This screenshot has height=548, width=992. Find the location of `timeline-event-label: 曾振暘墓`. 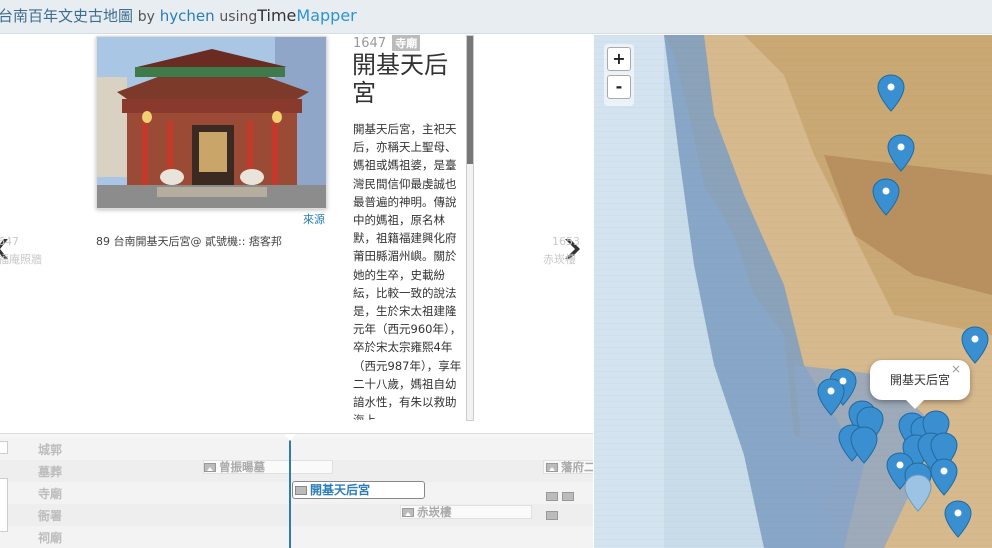

timeline-event-label: 曾振暘墓 is located at coordinates (242, 467).